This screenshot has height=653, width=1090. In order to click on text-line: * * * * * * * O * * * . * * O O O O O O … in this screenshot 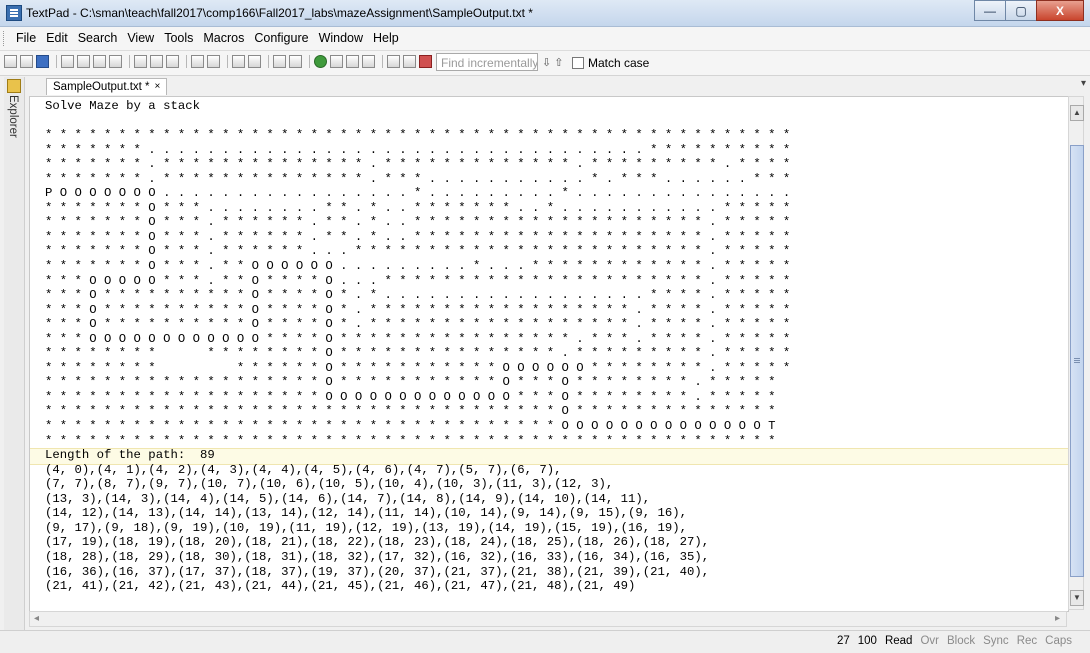, I will do `click(417, 266)`.